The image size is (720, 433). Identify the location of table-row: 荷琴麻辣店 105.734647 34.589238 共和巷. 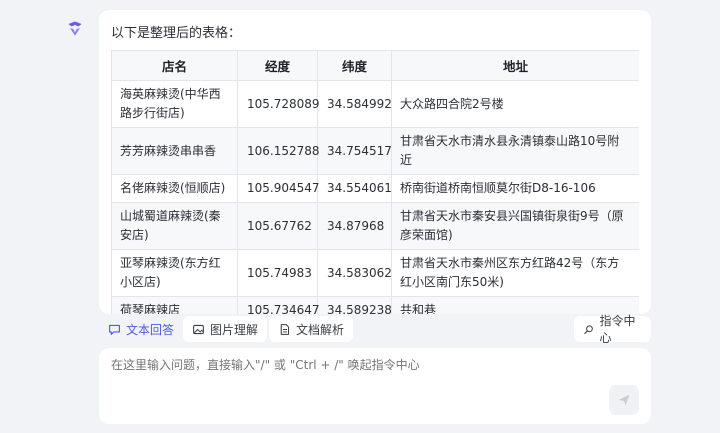
(375, 305).